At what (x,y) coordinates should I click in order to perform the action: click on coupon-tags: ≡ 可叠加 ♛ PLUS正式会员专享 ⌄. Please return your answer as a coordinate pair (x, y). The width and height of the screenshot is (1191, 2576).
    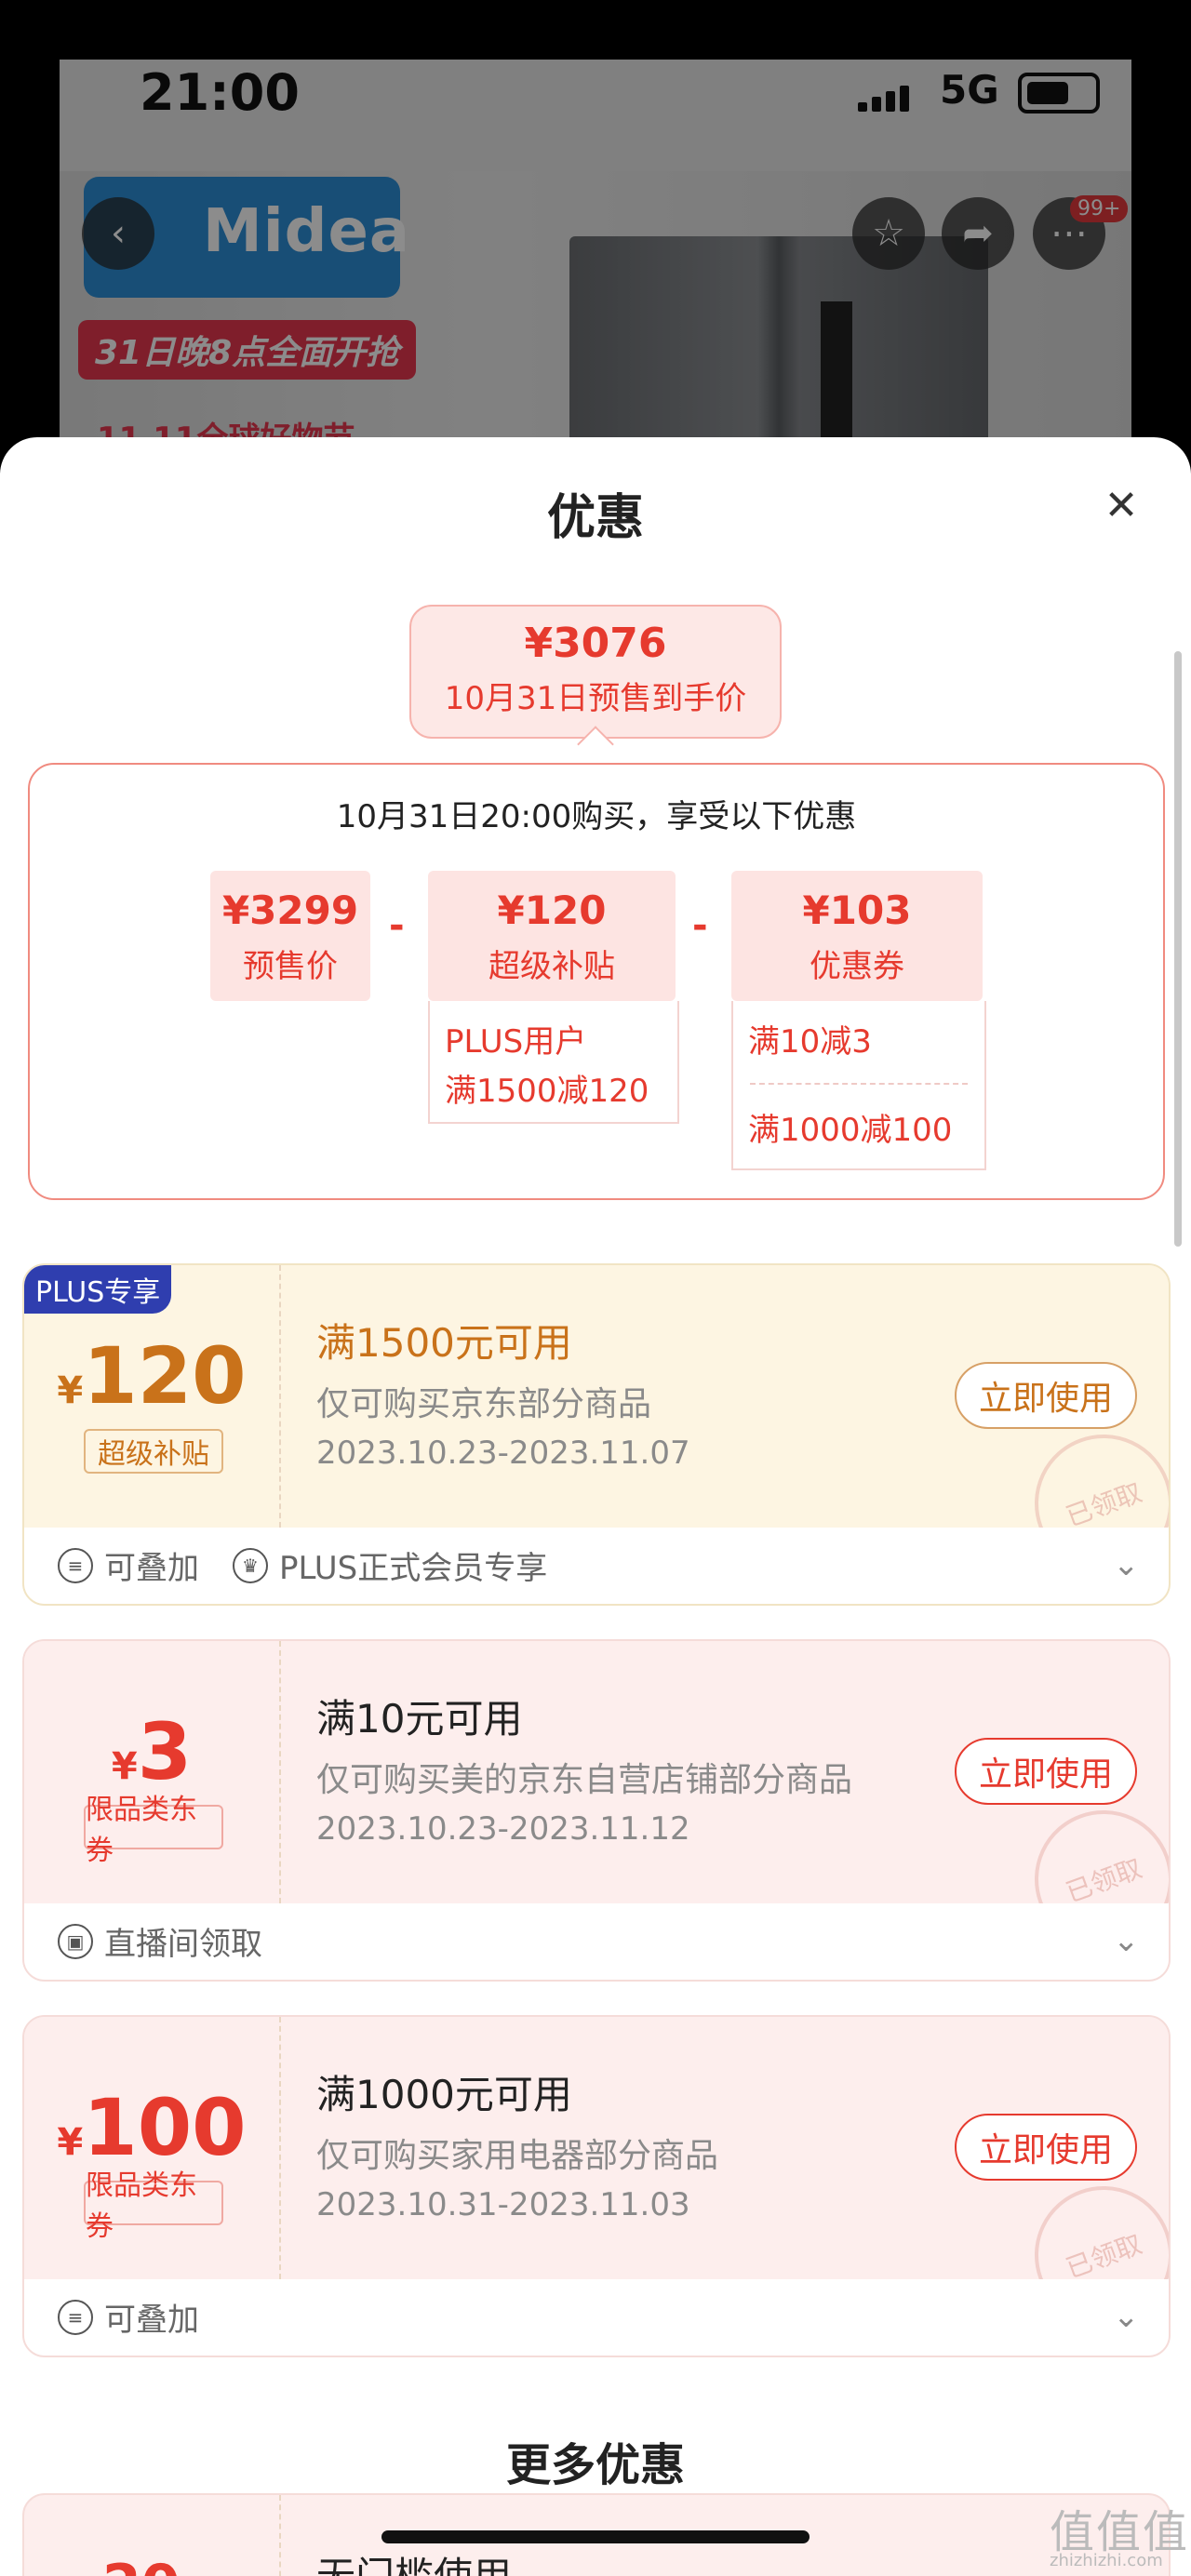
    Looking at the image, I should click on (596, 1566).